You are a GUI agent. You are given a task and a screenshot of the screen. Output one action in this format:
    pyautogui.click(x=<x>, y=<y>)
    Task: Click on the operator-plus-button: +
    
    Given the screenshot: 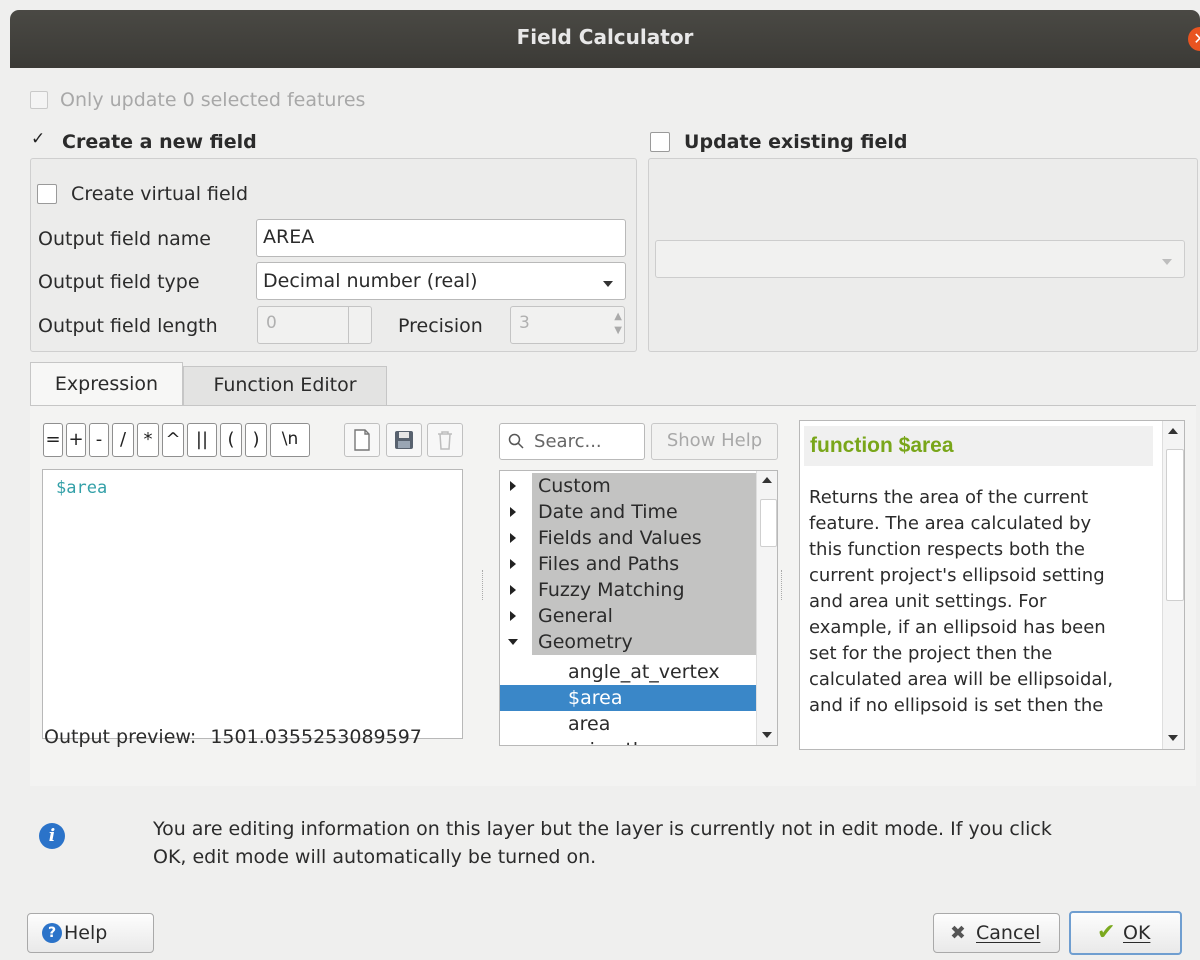 What is the action you would take?
    pyautogui.click(x=76, y=440)
    